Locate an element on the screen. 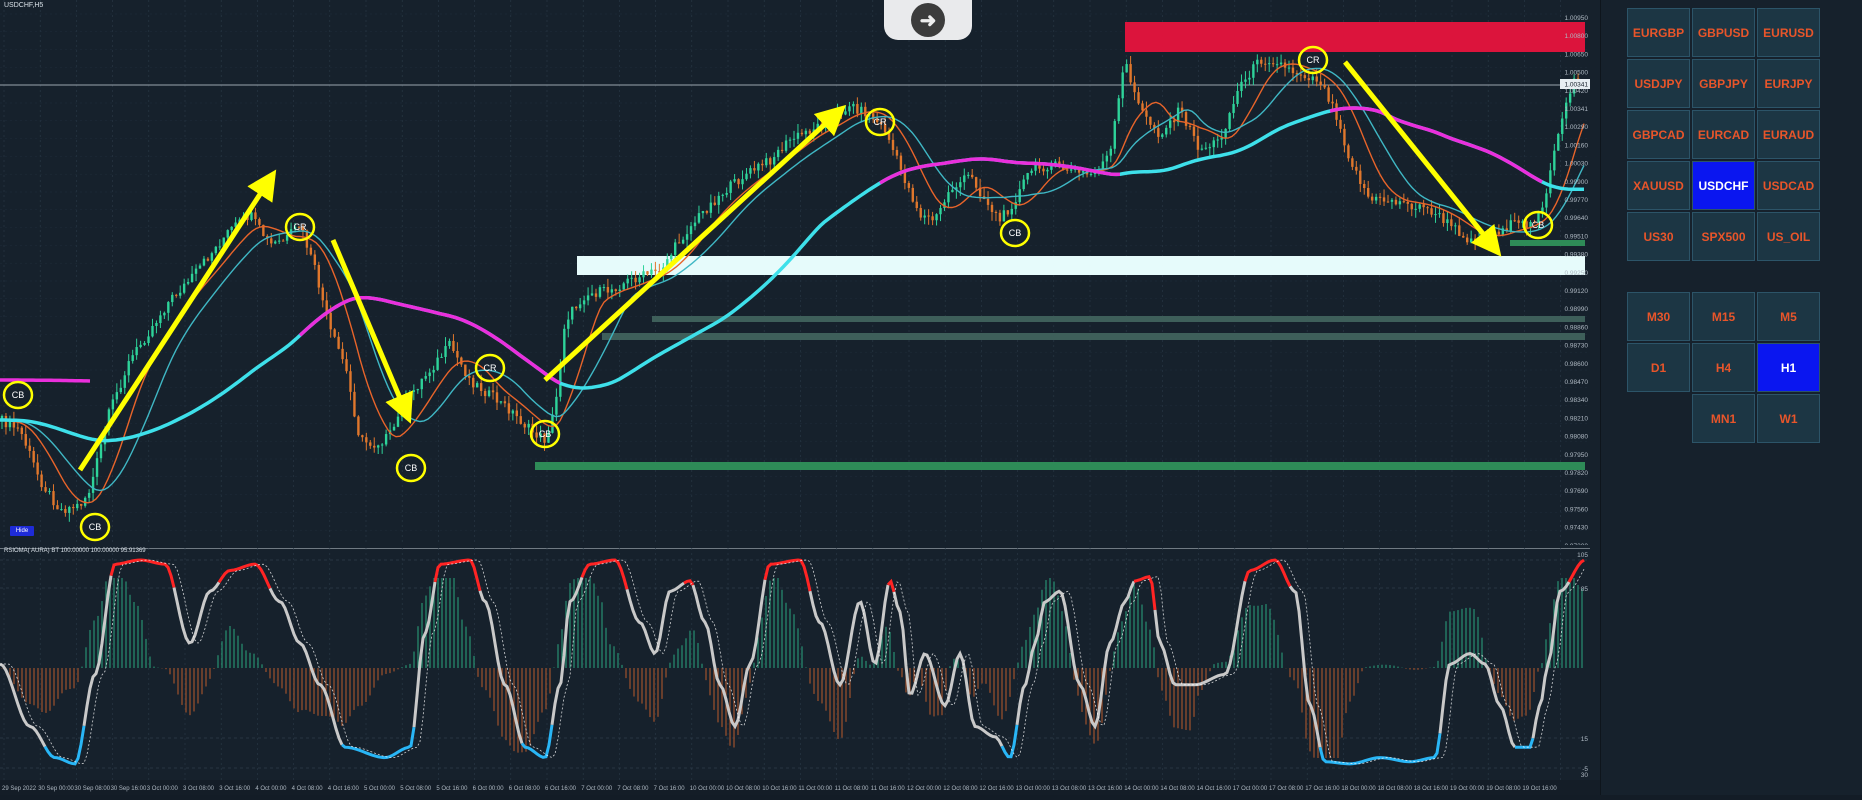  tile-usdjpy: USDJPY is located at coordinates (1658, 83).